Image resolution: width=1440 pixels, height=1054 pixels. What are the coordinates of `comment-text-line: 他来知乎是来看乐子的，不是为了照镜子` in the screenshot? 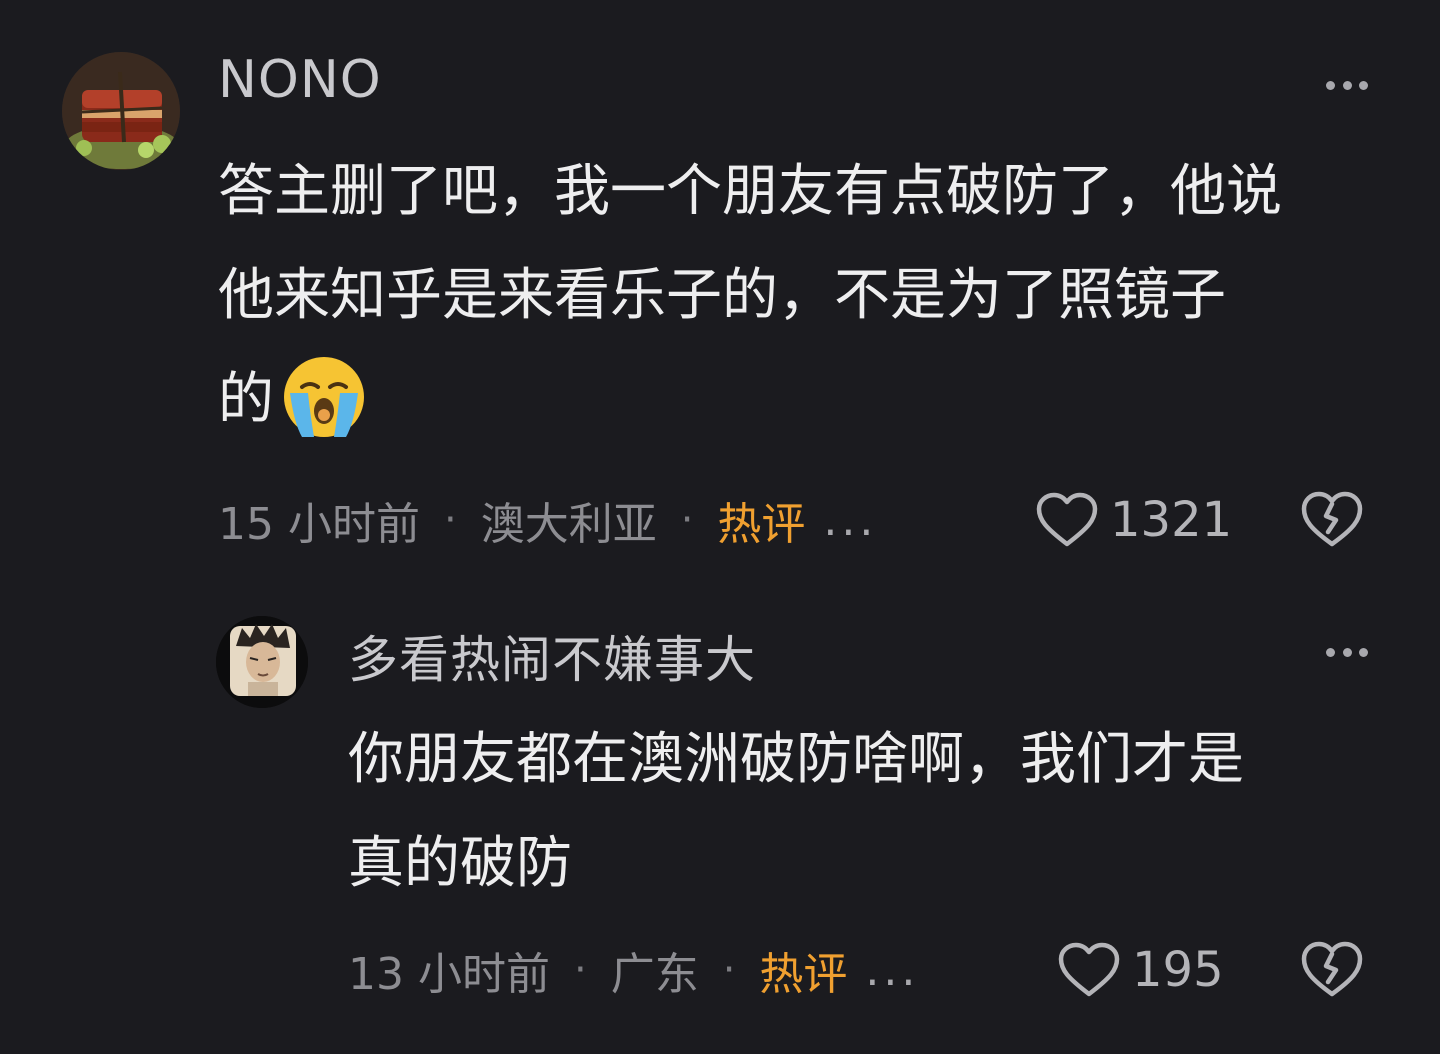 It's located at (722, 295).